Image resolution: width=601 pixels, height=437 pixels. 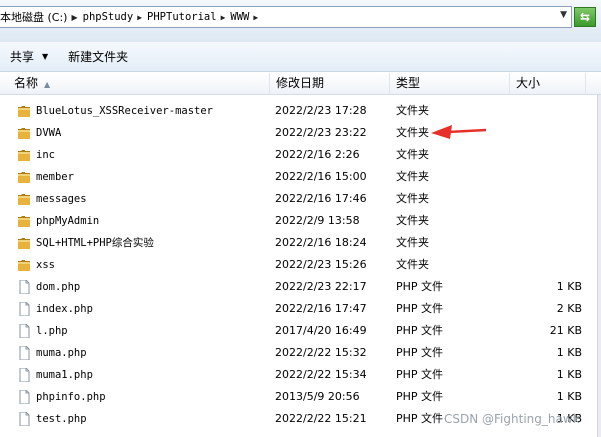 I want to click on file-date: 2022/2/23 23:22, so click(x=321, y=132).